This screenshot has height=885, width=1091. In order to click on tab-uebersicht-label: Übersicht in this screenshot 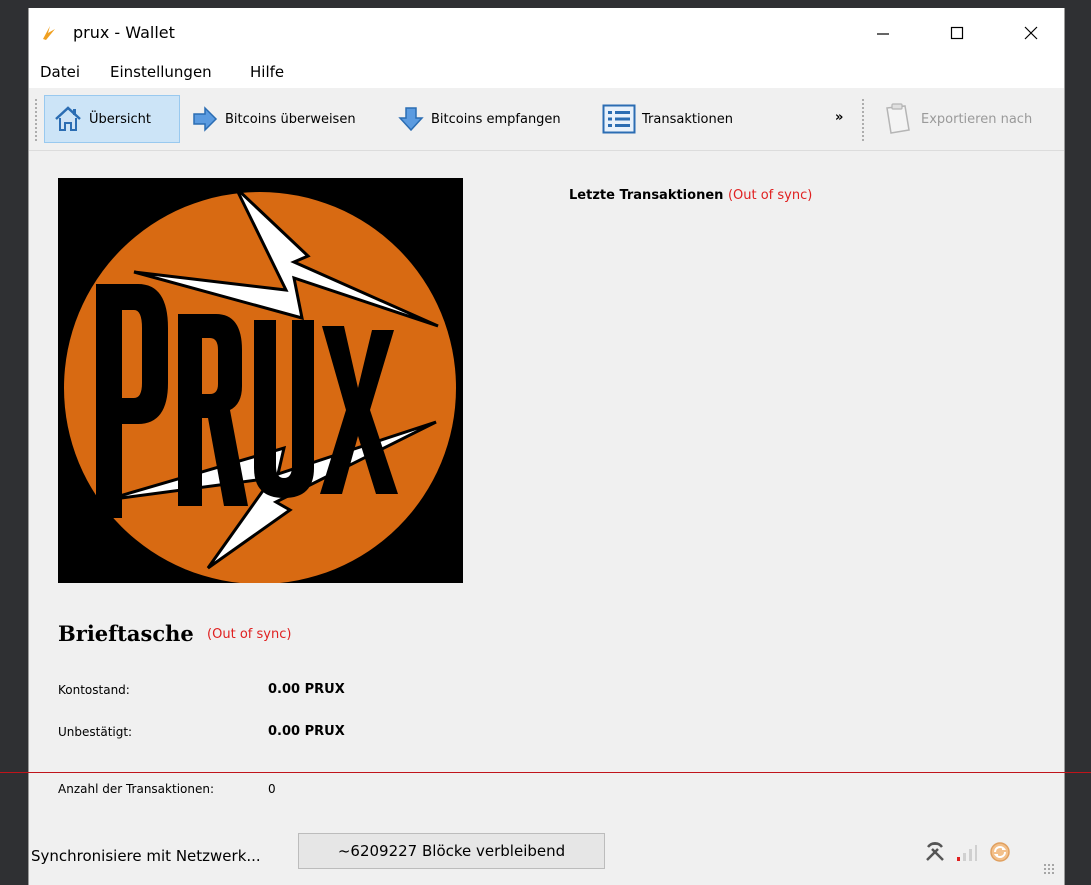, I will do `click(120, 119)`.